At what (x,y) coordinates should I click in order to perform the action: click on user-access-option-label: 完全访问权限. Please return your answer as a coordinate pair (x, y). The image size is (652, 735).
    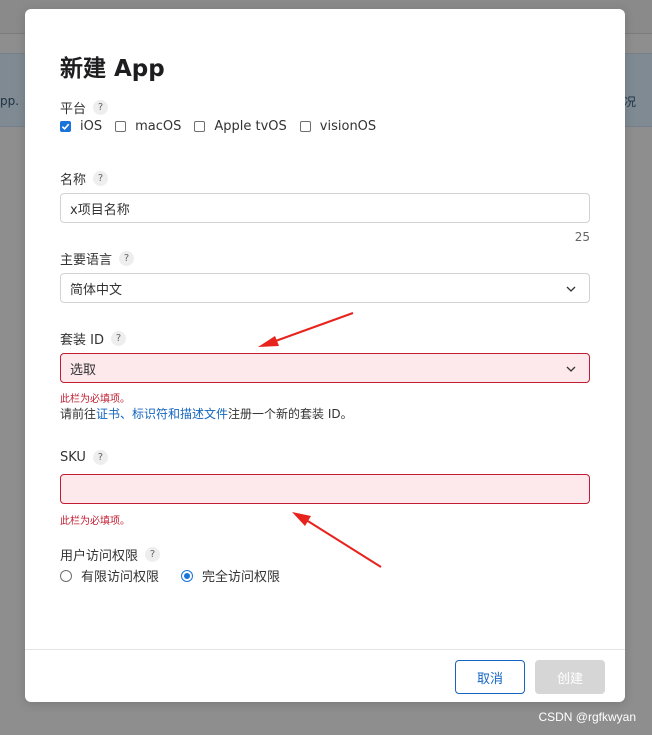
    Looking at the image, I should click on (241, 577).